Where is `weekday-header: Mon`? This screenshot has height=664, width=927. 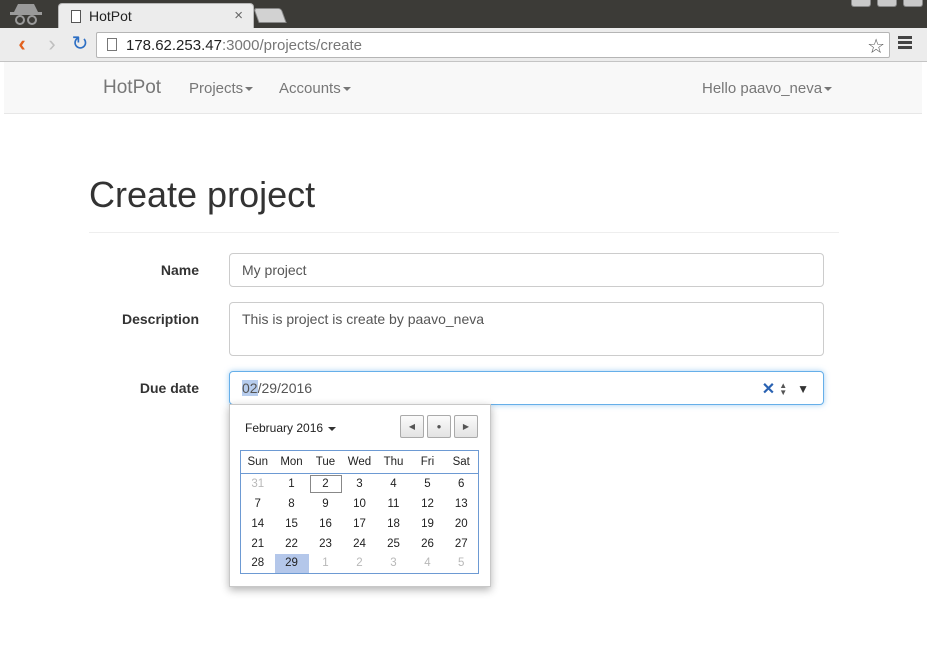
weekday-header: Mon is located at coordinates (291, 462).